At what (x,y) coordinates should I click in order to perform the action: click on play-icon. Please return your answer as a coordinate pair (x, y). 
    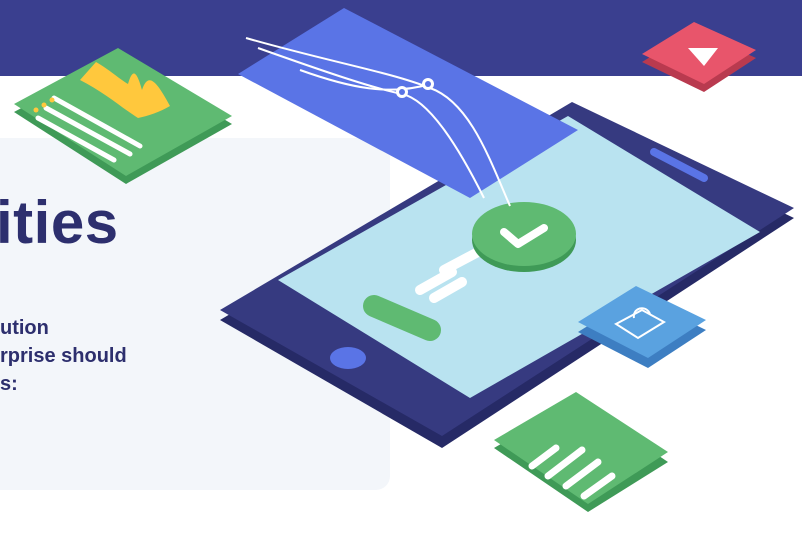
    Looking at the image, I should click on (699, 57).